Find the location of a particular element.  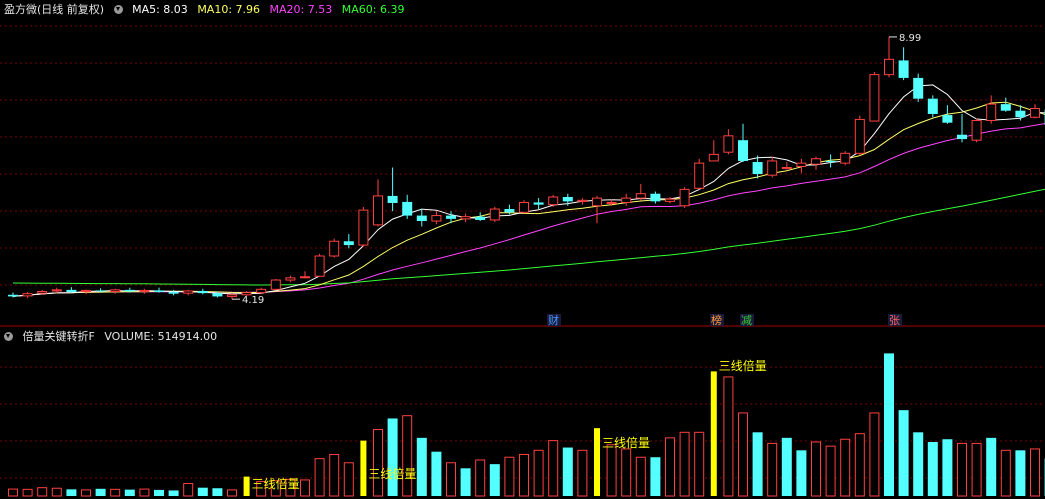

event-marker-label: 张 is located at coordinates (894, 320).